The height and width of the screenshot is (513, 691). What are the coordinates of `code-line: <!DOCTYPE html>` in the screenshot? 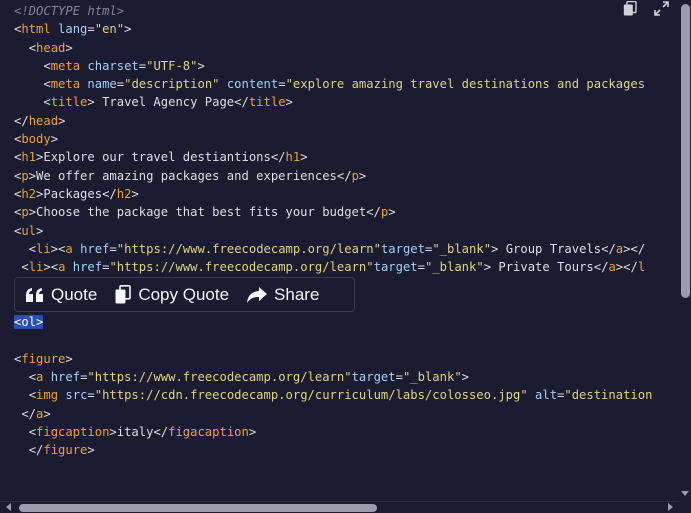 It's located at (333, 11).